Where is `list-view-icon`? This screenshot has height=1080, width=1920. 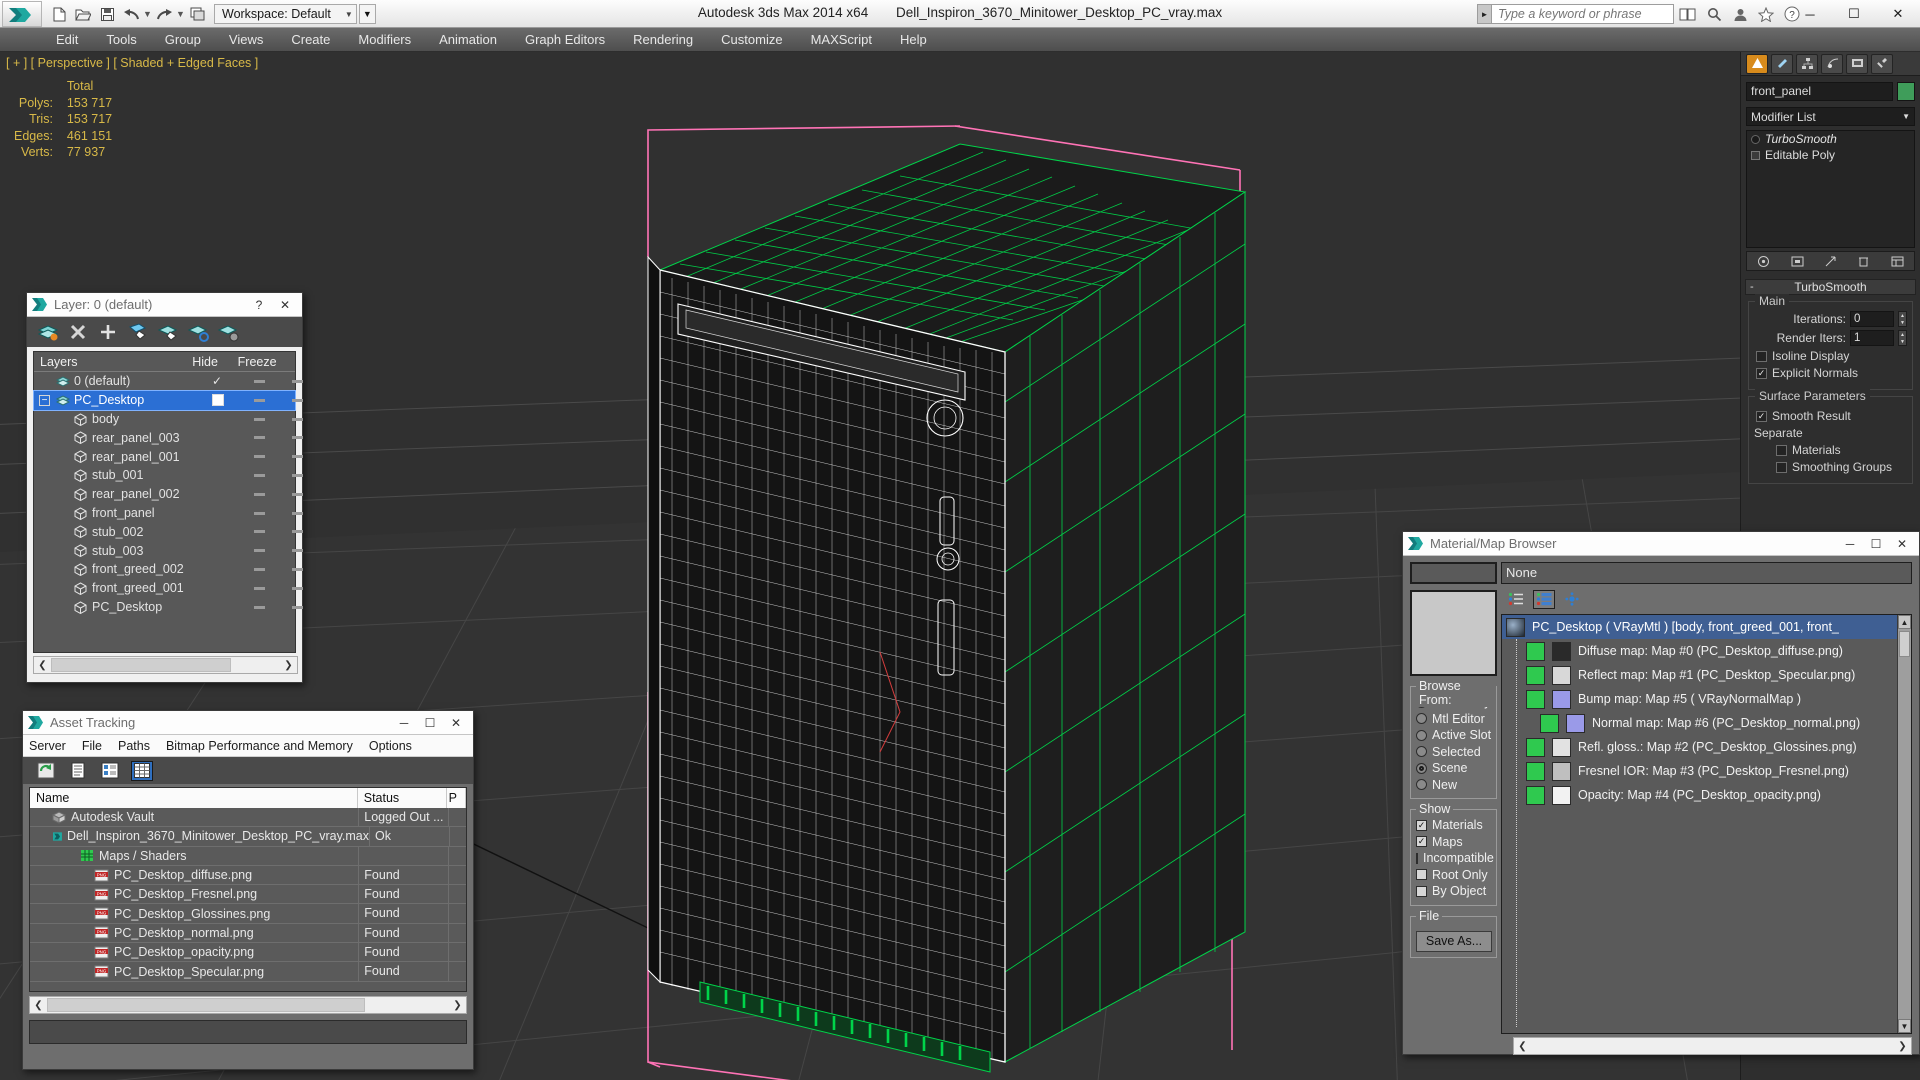 list-view-icon is located at coordinates (78, 771).